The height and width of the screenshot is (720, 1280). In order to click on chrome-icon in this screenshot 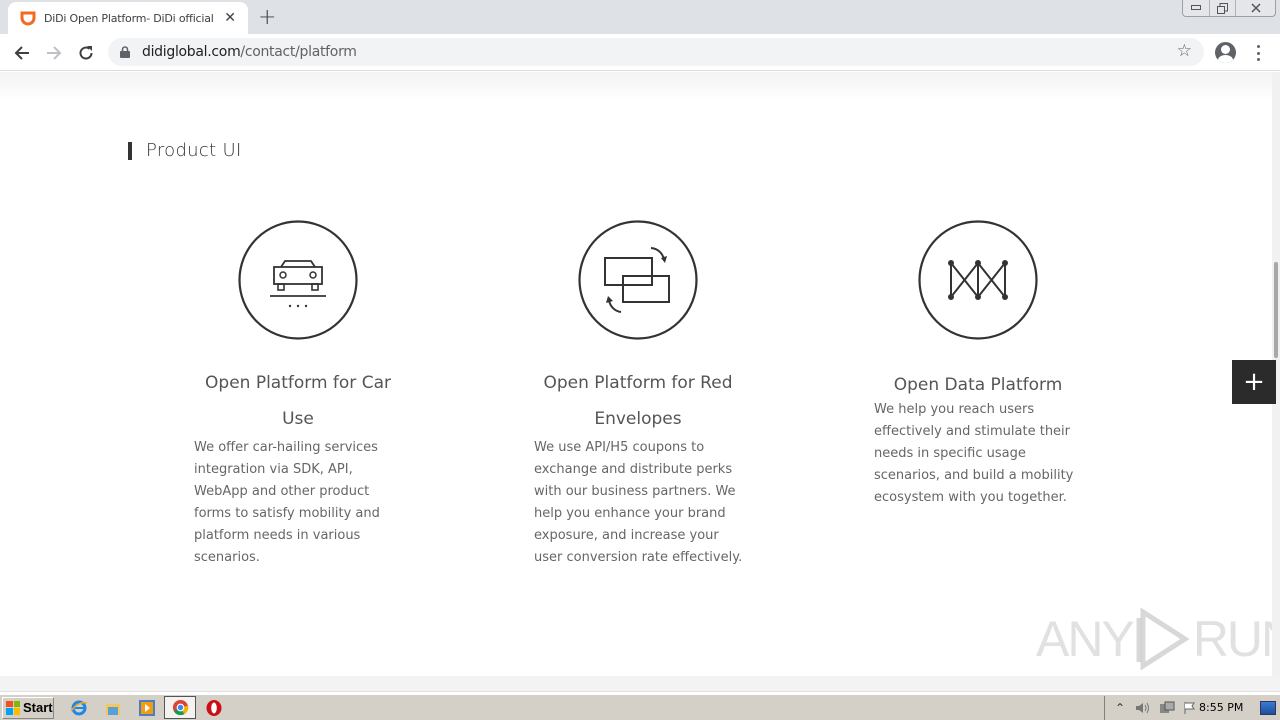, I will do `click(180, 707)`.